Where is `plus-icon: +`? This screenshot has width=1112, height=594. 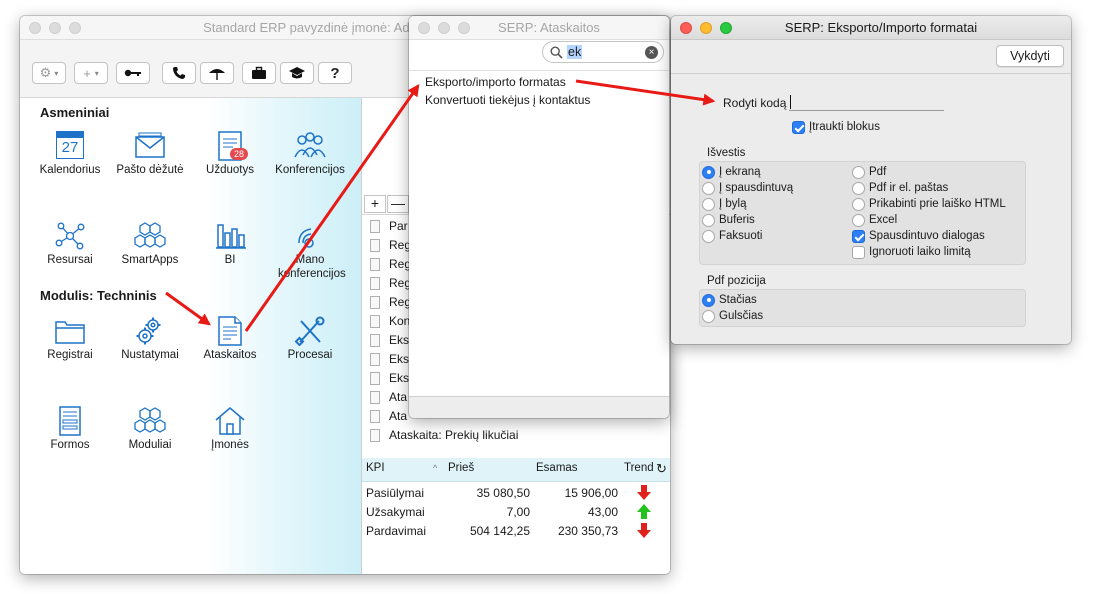 plus-icon: + is located at coordinates (87, 73).